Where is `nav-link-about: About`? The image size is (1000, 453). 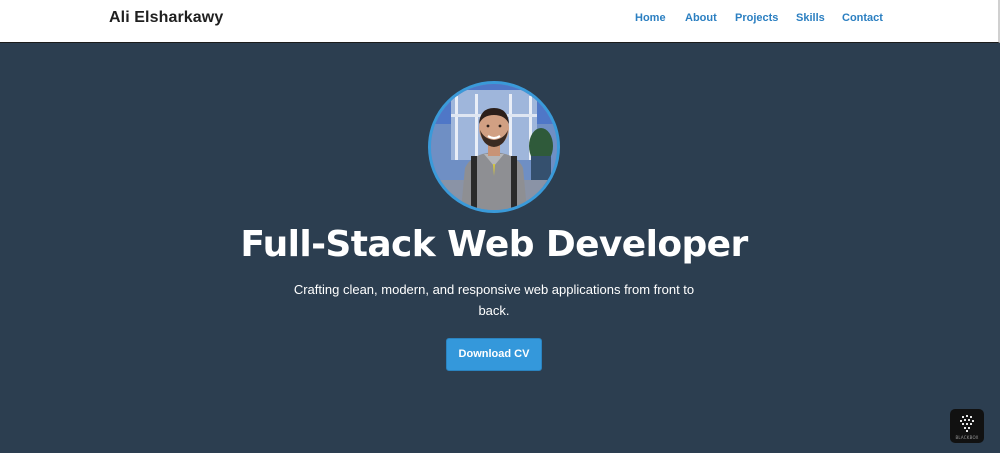
nav-link-about: About is located at coordinates (701, 18).